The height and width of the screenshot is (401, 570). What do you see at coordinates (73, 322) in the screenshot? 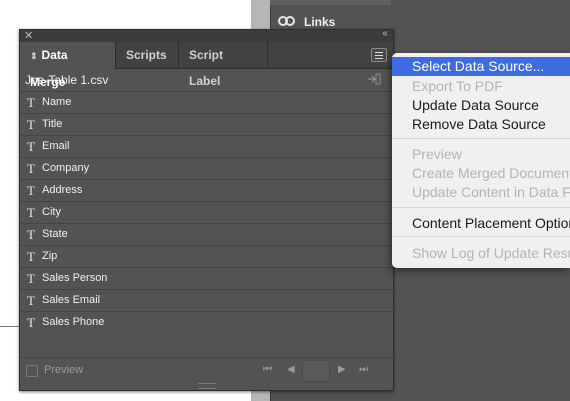
I see `field-label: Sales Phone` at bounding box center [73, 322].